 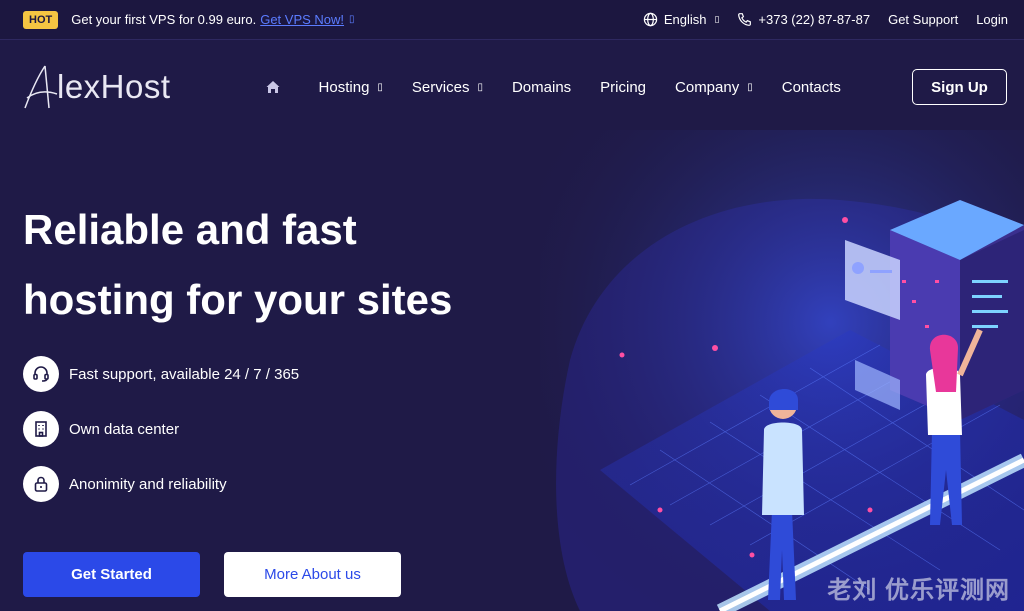 I want to click on hero-title-line-1: Reliable and fast, so click(x=190, y=229).